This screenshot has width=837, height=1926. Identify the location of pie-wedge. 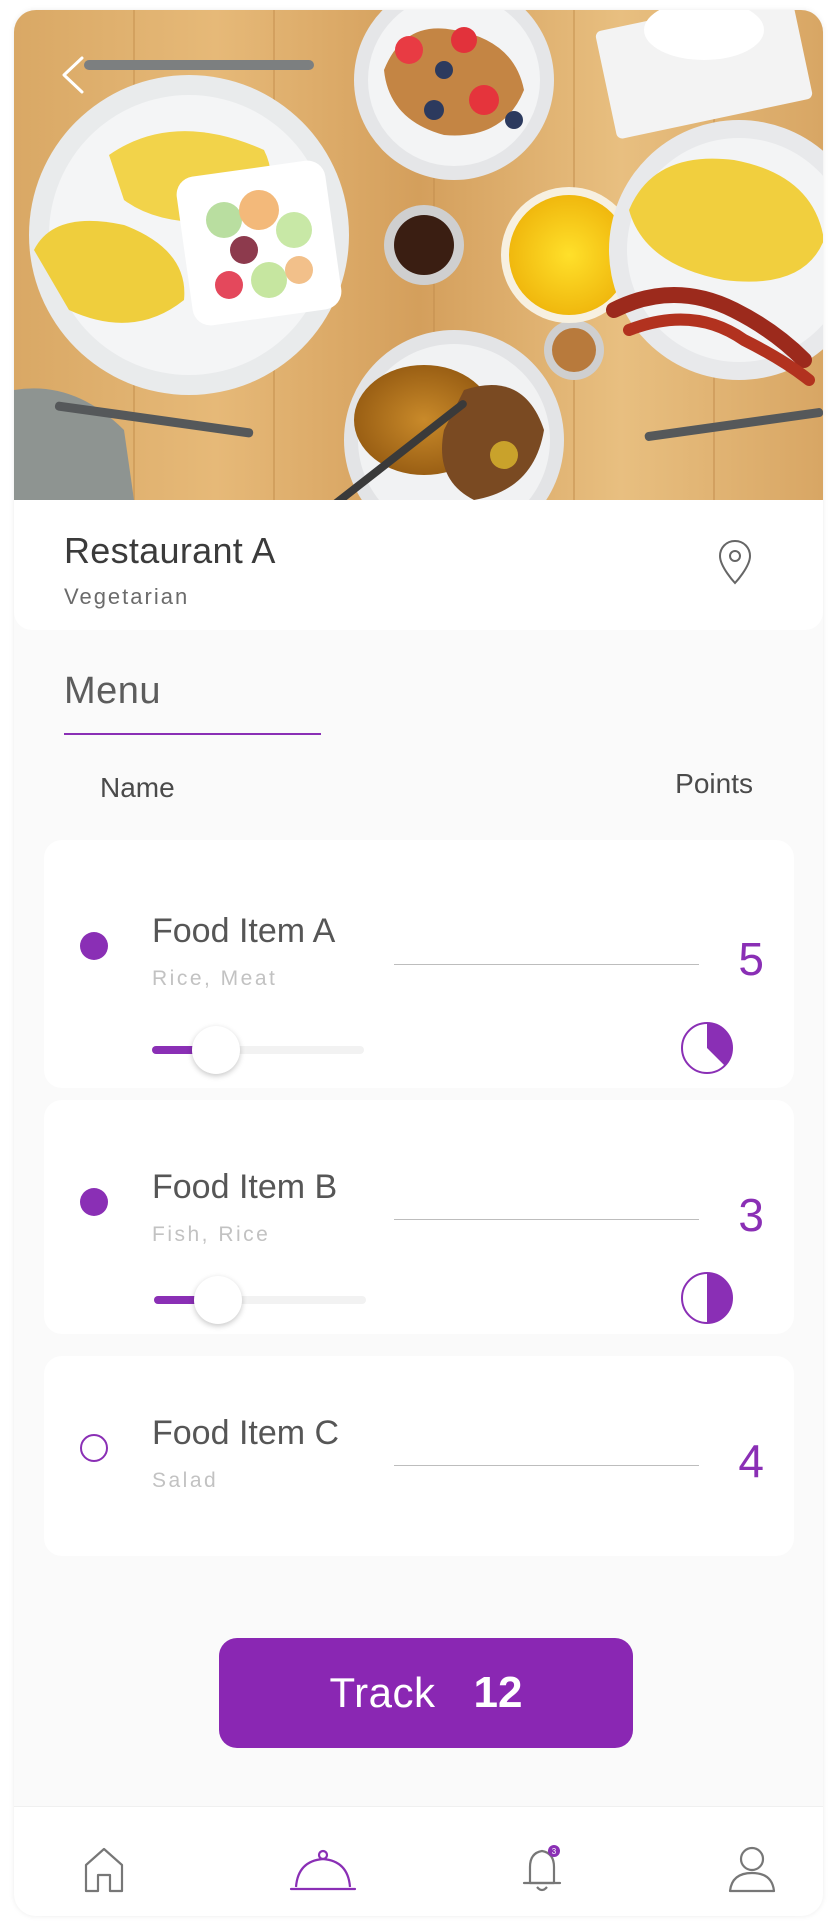
(719, 1298).